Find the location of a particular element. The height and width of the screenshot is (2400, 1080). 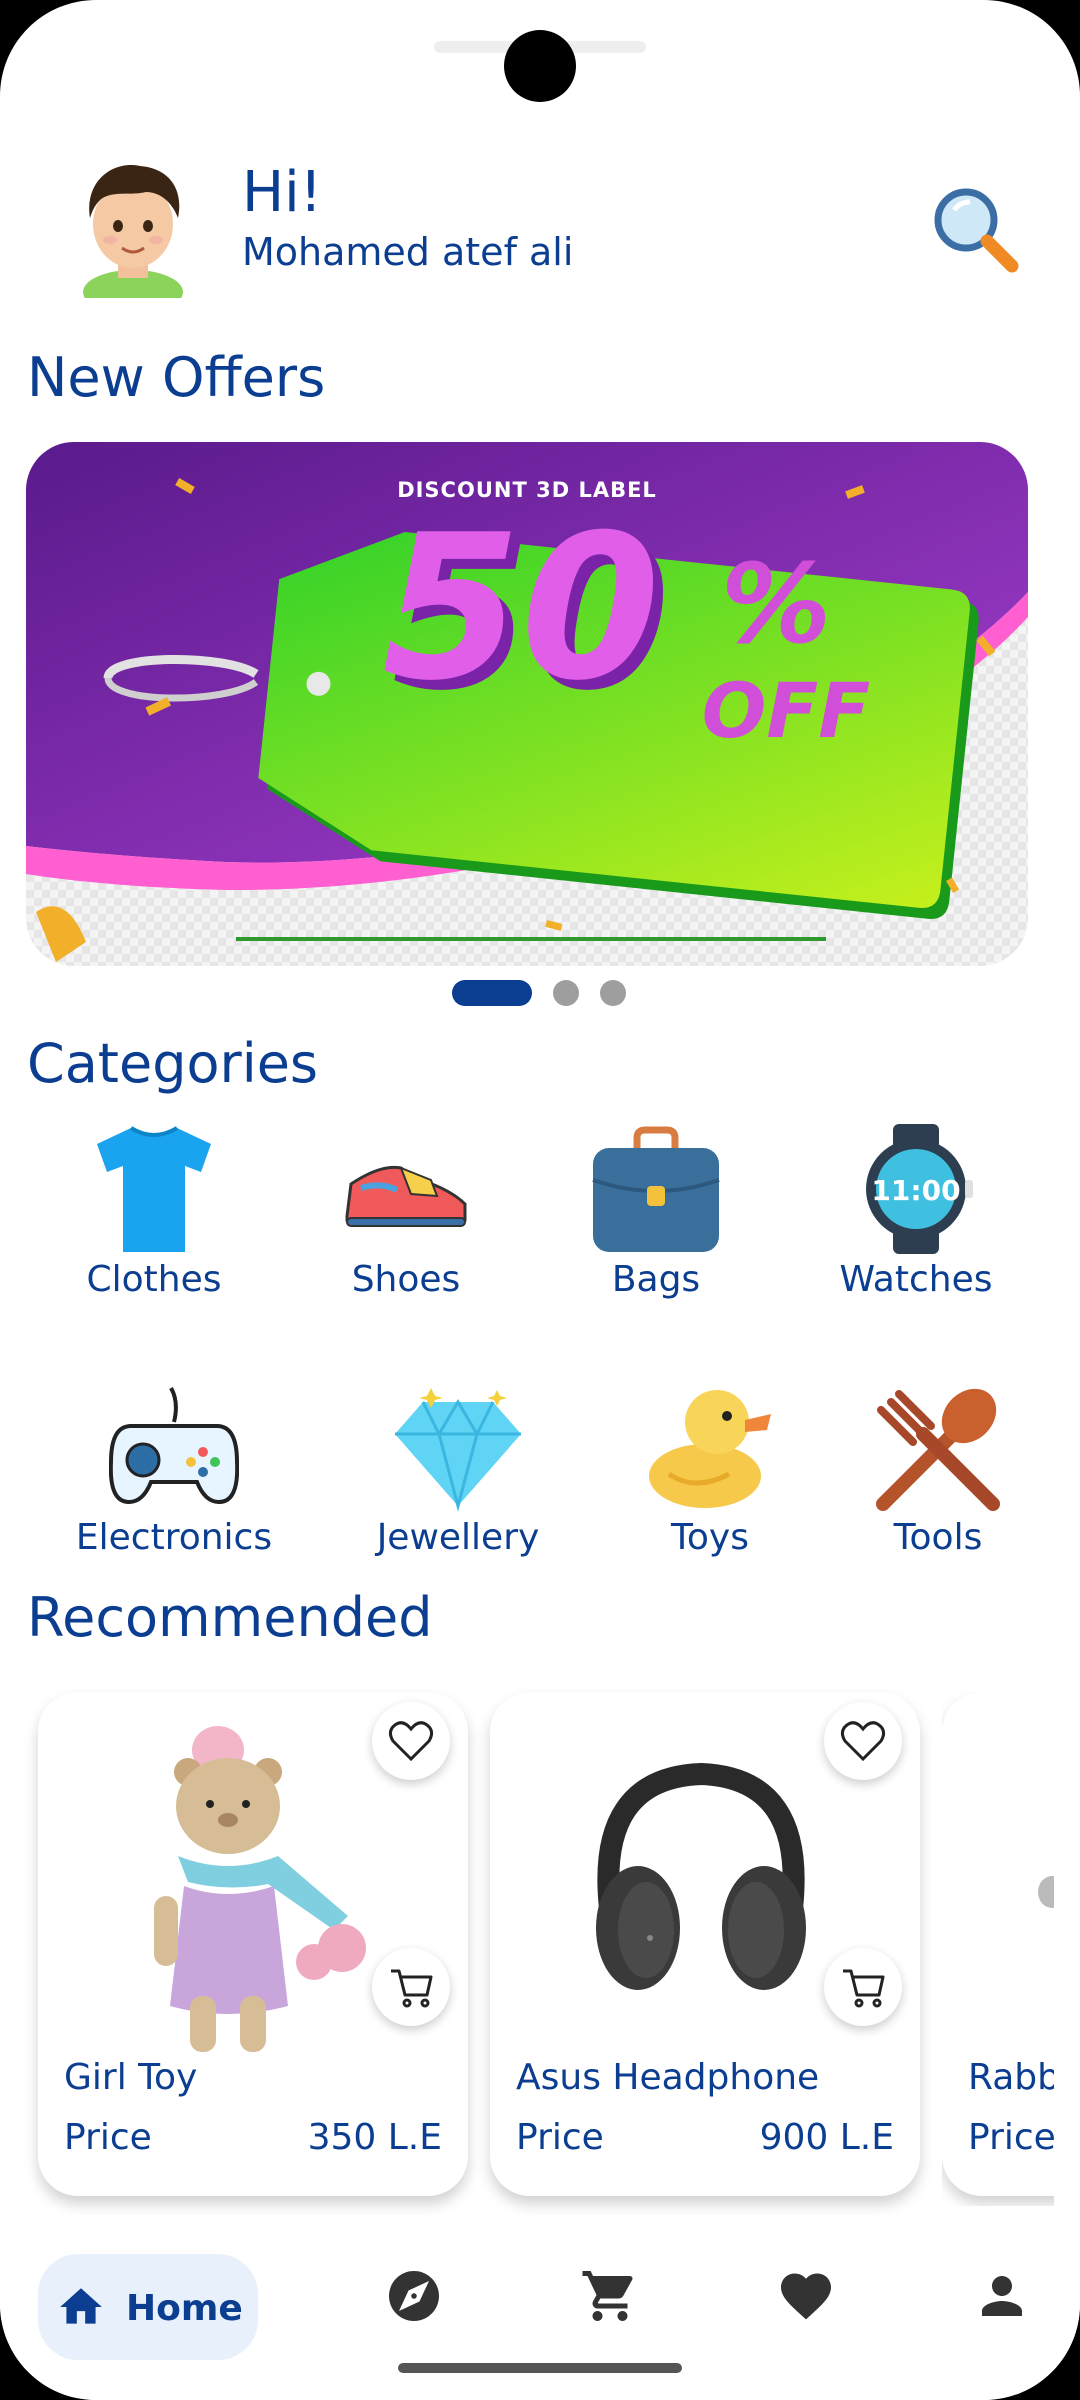

product-card: Asus Headphone Price 900 L.E is located at coordinates (705, 1944).